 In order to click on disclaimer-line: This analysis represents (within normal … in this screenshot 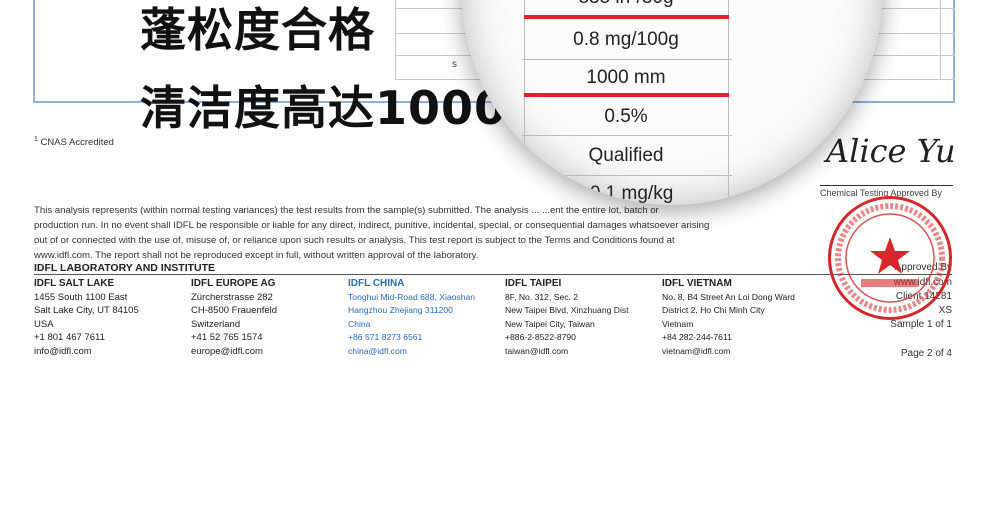, I will do `click(346, 210)`.